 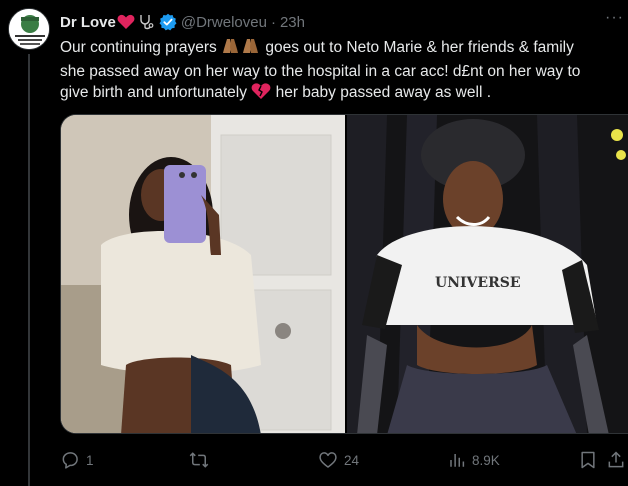 What do you see at coordinates (70, 460) in the screenshot?
I see `reply-icon` at bounding box center [70, 460].